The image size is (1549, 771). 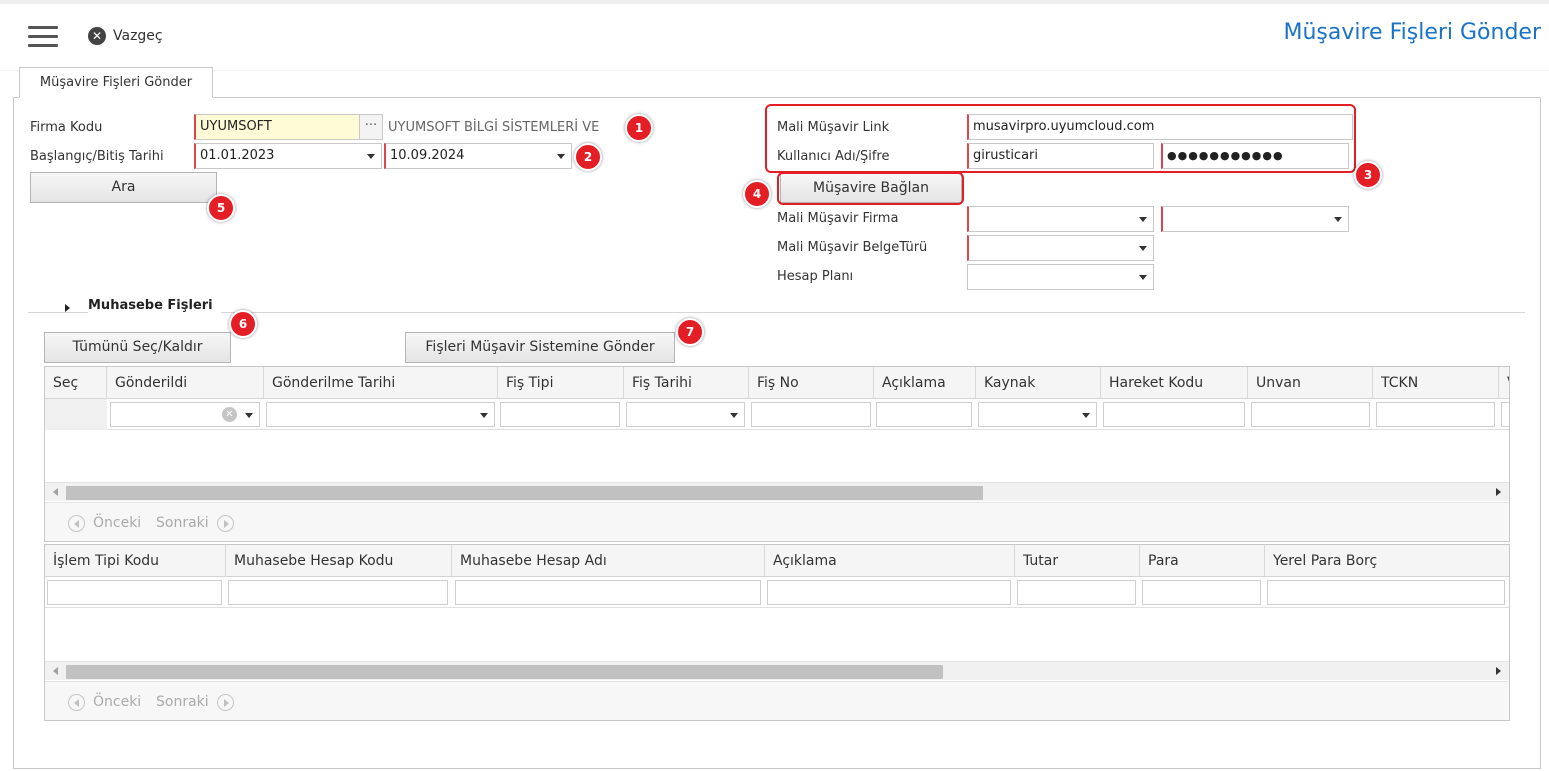 What do you see at coordinates (1077, 561) in the screenshot?
I see `column-header: Tutar` at bounding box center [1077, 561].